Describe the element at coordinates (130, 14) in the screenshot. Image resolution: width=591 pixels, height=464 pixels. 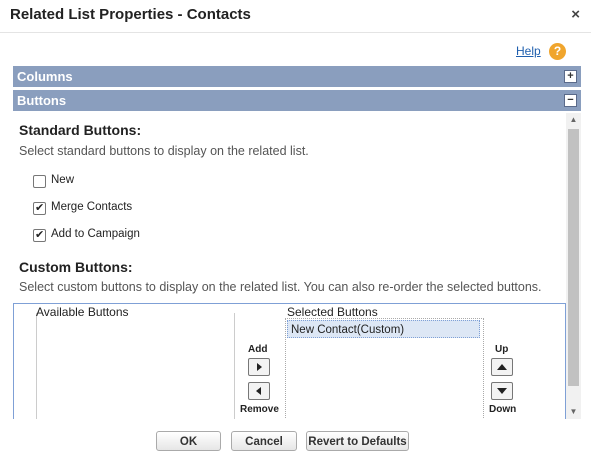
I see `dialog-title: Related List Properties - Contacts` at that location.